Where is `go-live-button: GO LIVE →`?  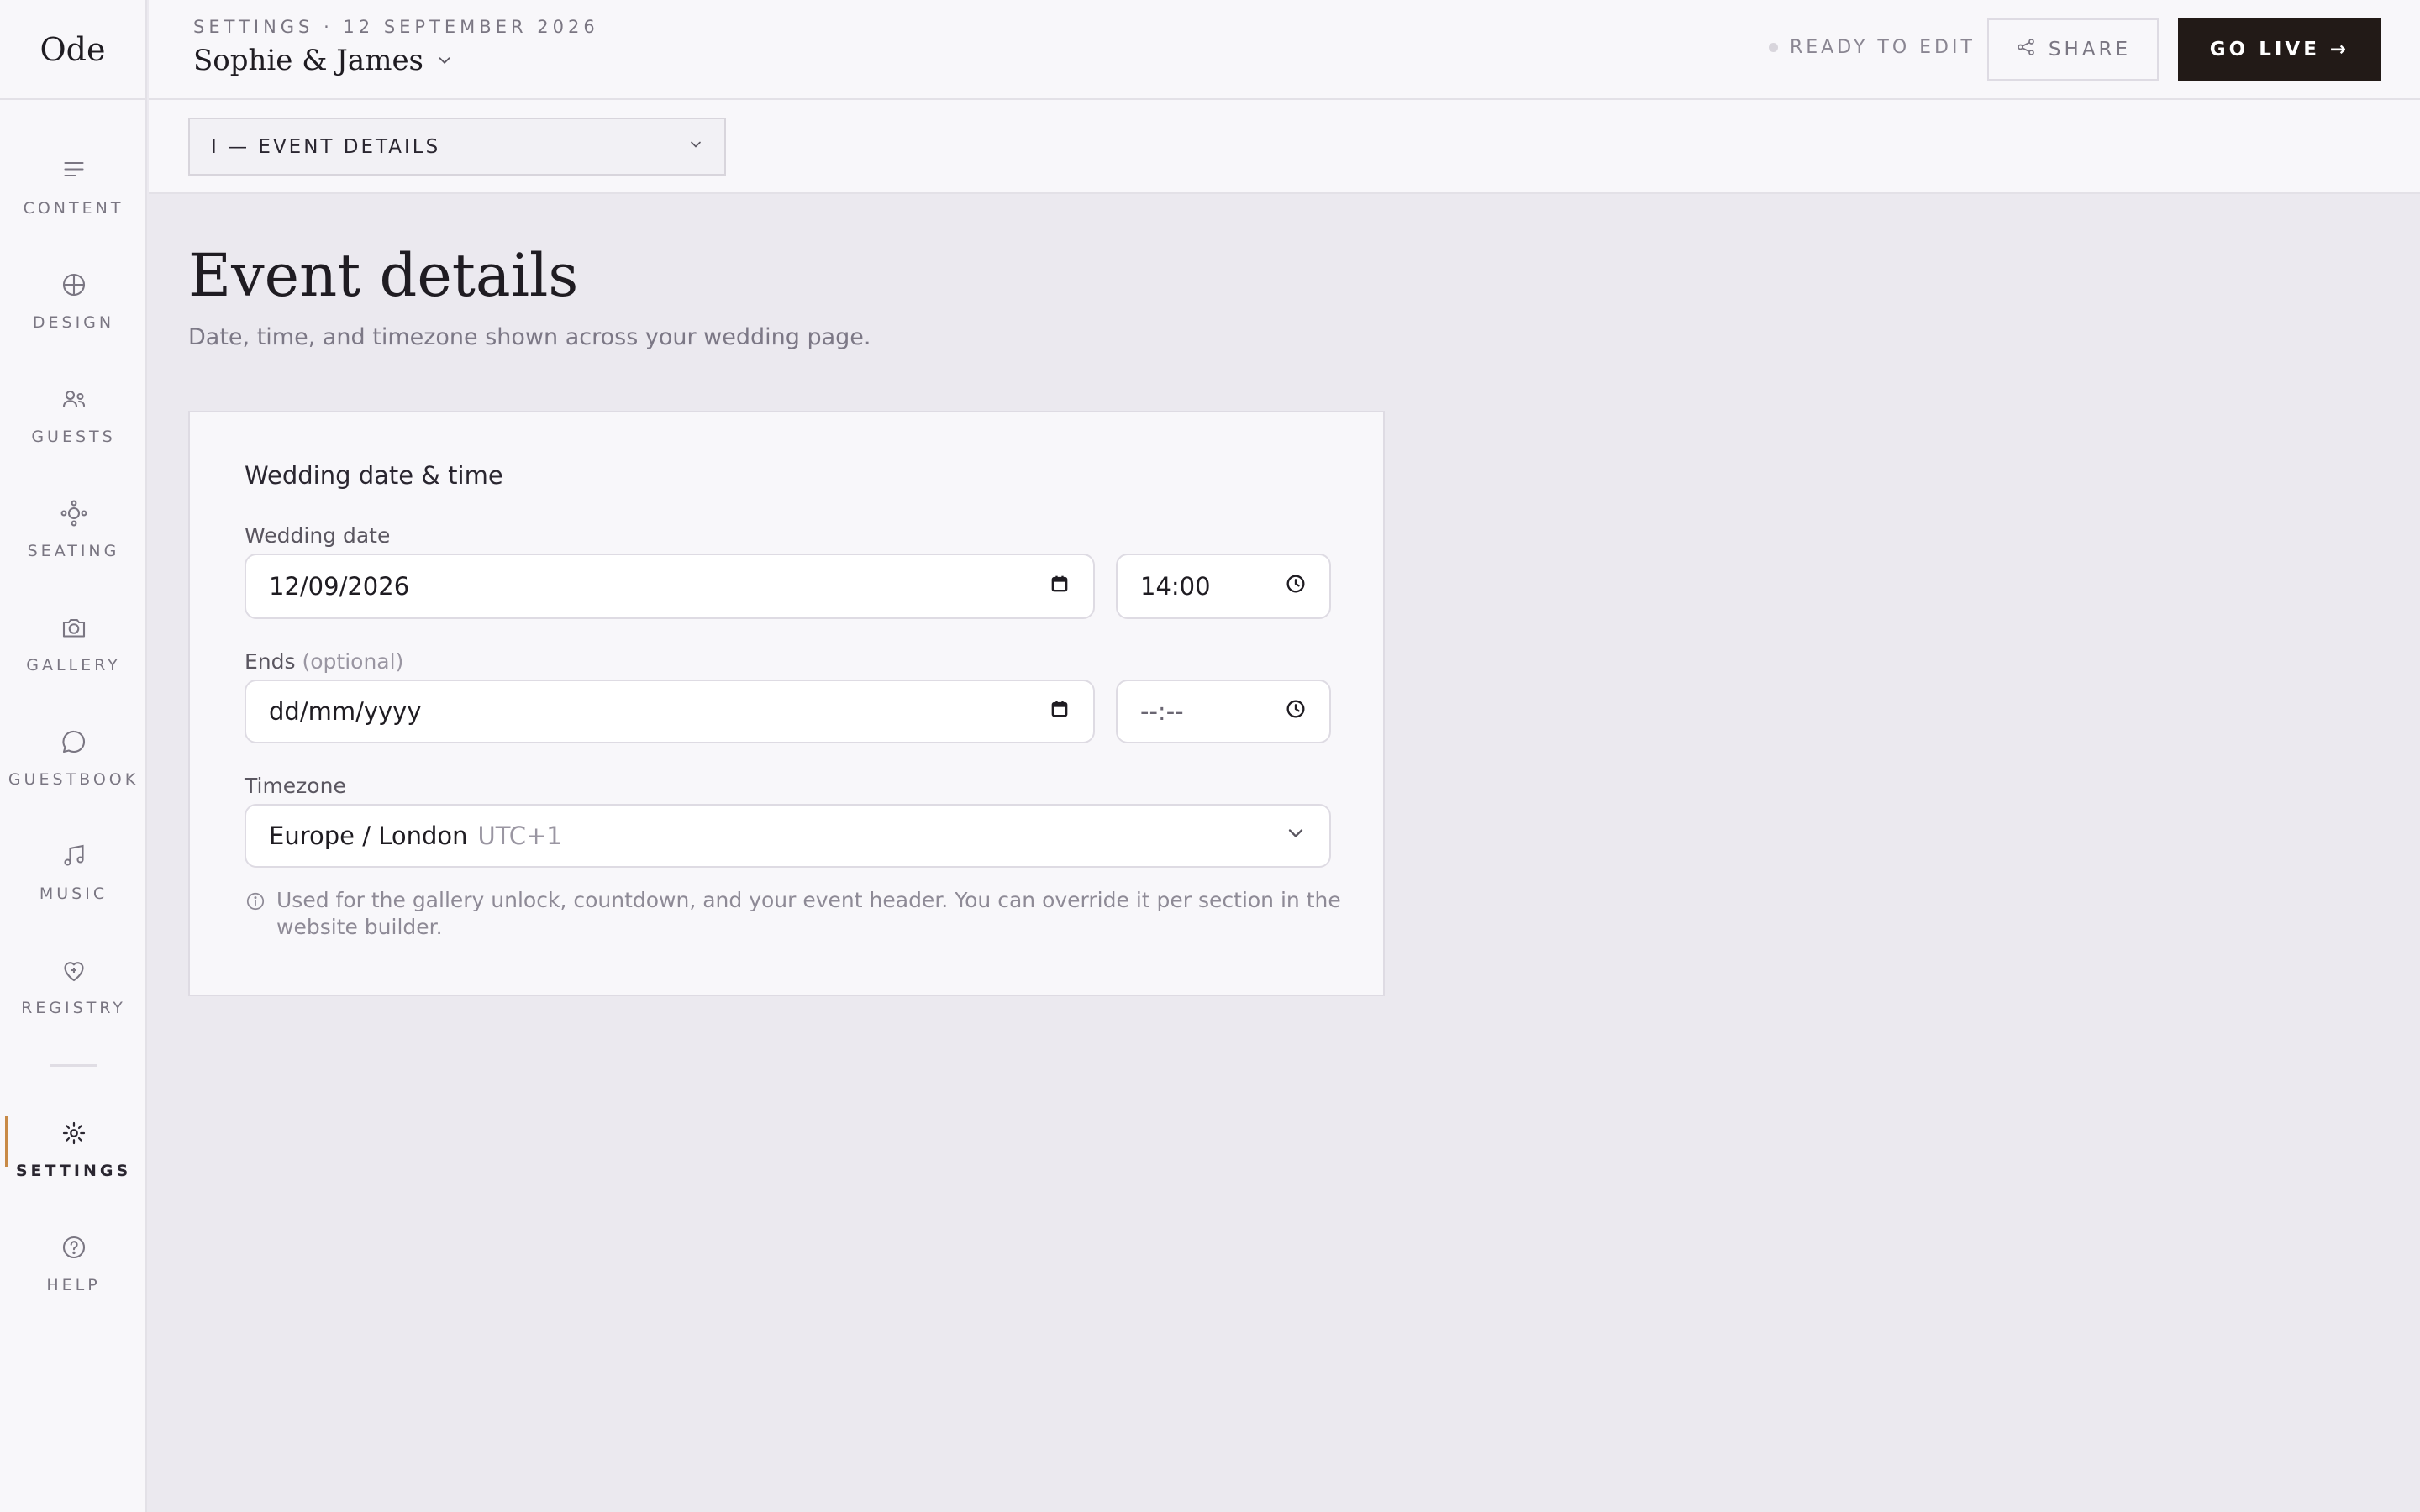 go-live-button: GO LIVE → is located at coordinates (2279, 49).